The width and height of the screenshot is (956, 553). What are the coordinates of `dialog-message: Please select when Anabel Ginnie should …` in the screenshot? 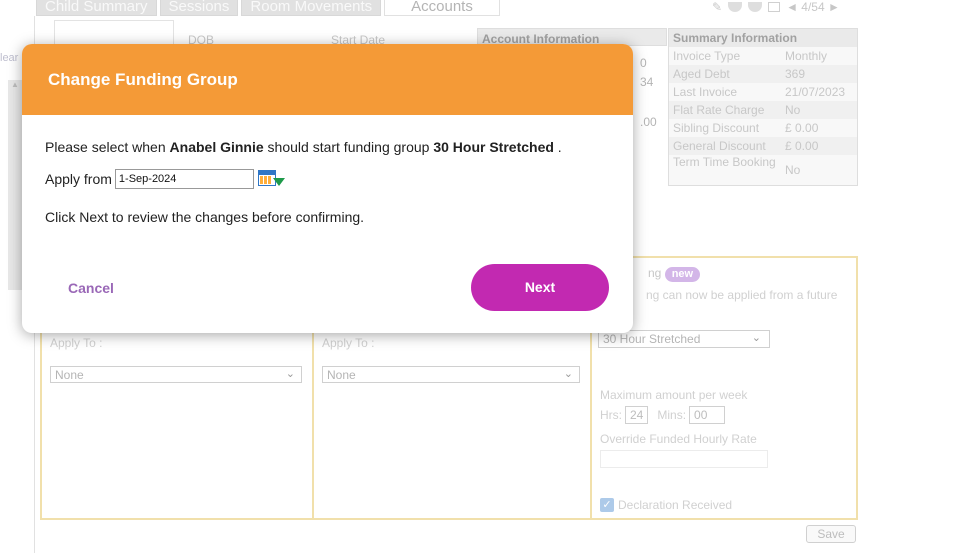 It's located at (315, 147).